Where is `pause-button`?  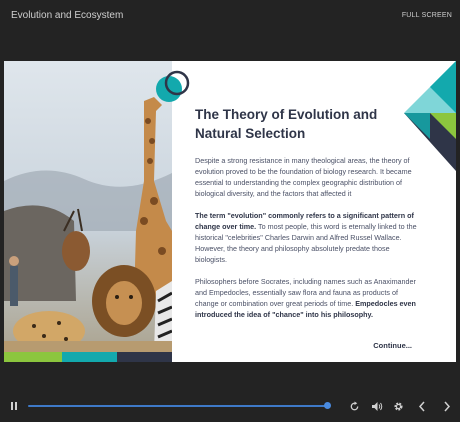
pause-button is located at coordinates (14, 406).